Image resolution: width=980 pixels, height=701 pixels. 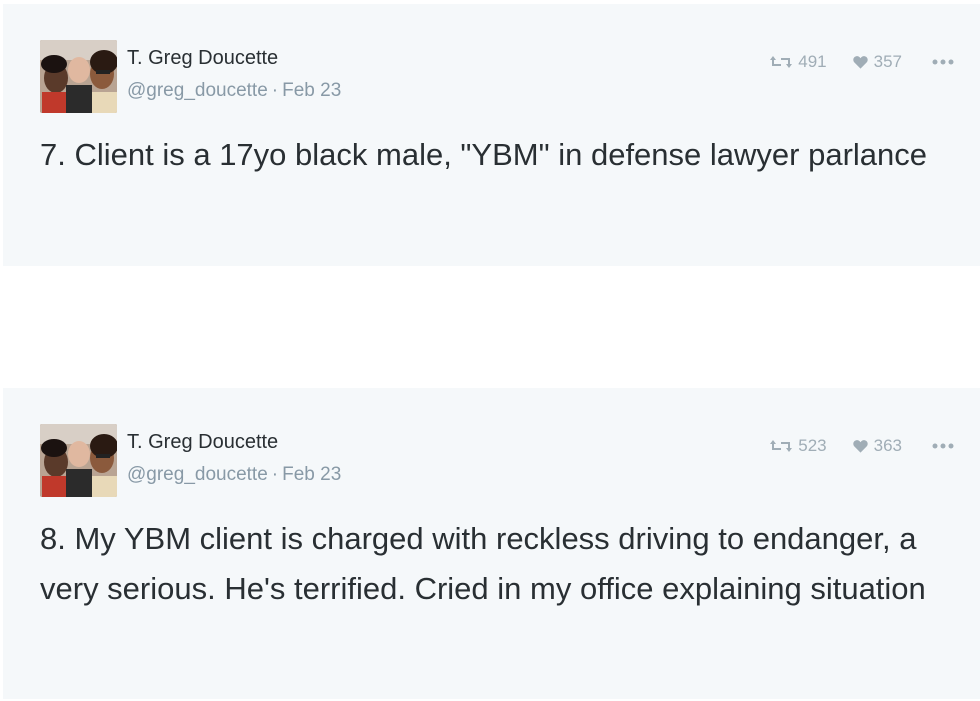 What do you see at coordinates (812, 445) in the screenshot?
I see `retweet-count: 523` at bounding box center [812, 445].